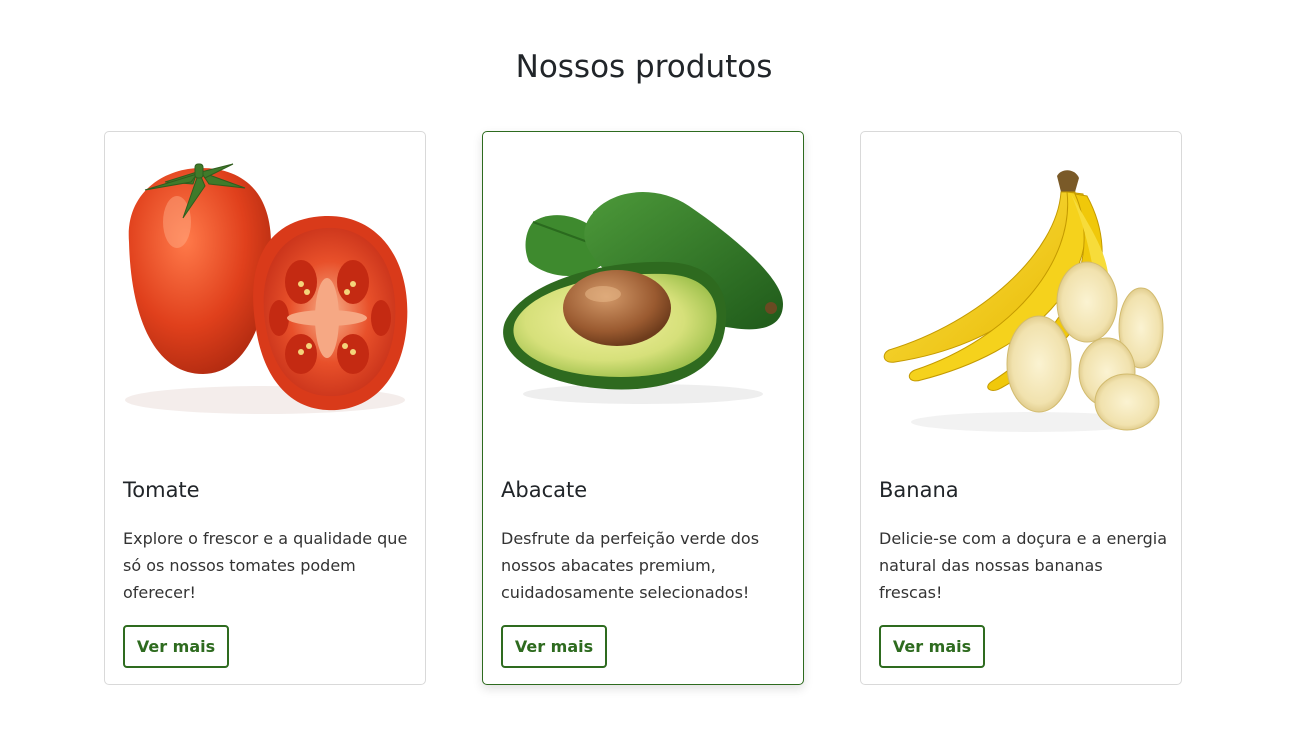 This screenshot has height=736, width=1309. What do you see at coordinates (644, 67) in the screenshot?
I see `section-title: Nossos produtos` at bounding box center [644, 67].